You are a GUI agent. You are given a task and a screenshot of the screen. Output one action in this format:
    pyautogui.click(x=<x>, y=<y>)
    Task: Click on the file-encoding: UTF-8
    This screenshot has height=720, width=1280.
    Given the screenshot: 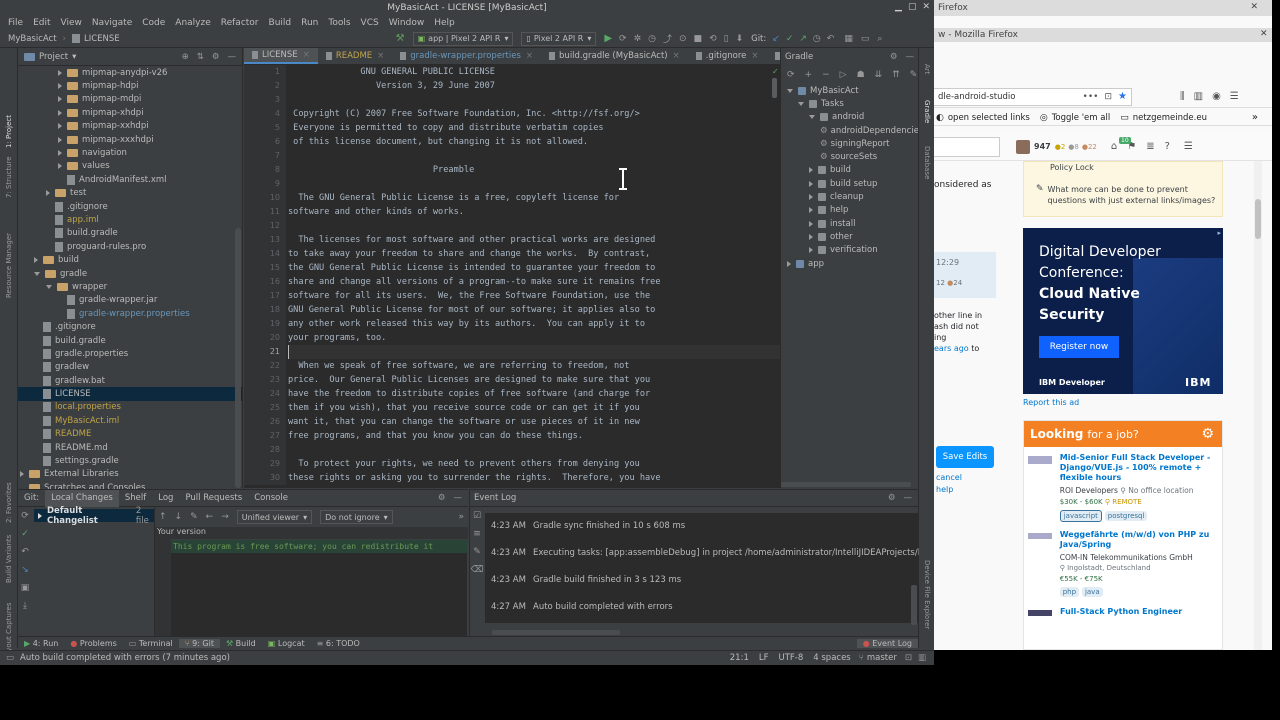 What is the action you would take?
    pyautogui.click(x=790, y=658)
    